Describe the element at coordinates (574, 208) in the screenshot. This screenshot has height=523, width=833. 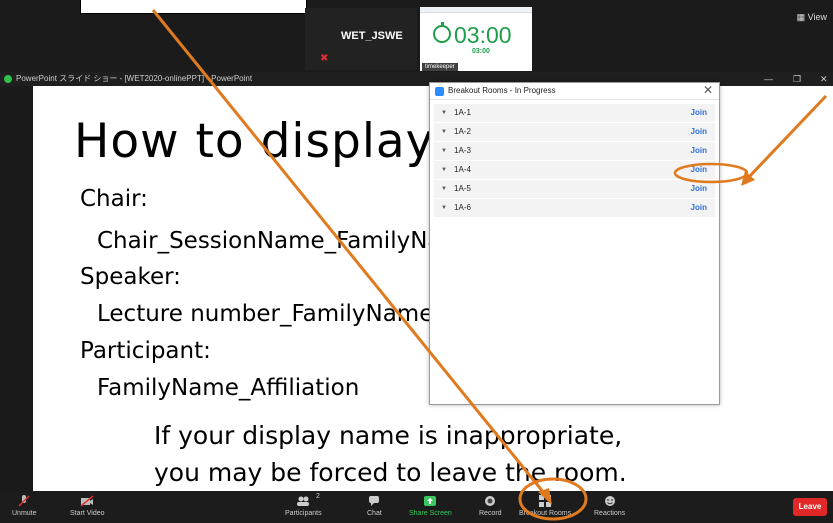
I see `room-row: ▼ 1A-6 Join` at that location.